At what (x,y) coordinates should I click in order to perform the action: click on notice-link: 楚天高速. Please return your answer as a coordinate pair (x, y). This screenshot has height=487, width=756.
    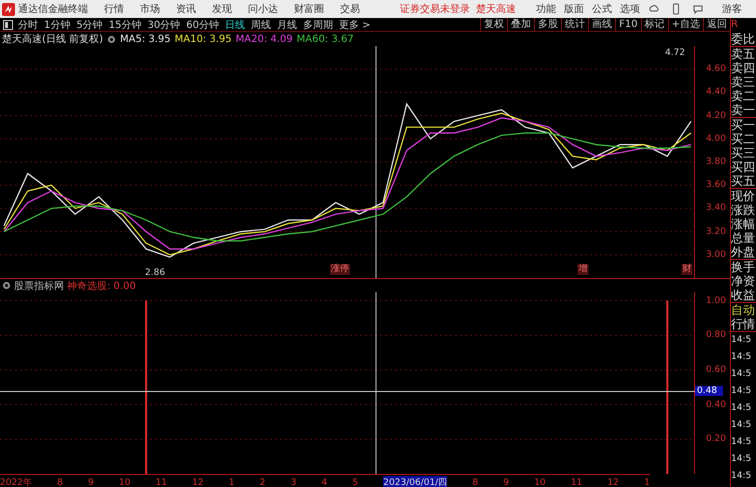
    Looking at the image, I should click on (496, 9).